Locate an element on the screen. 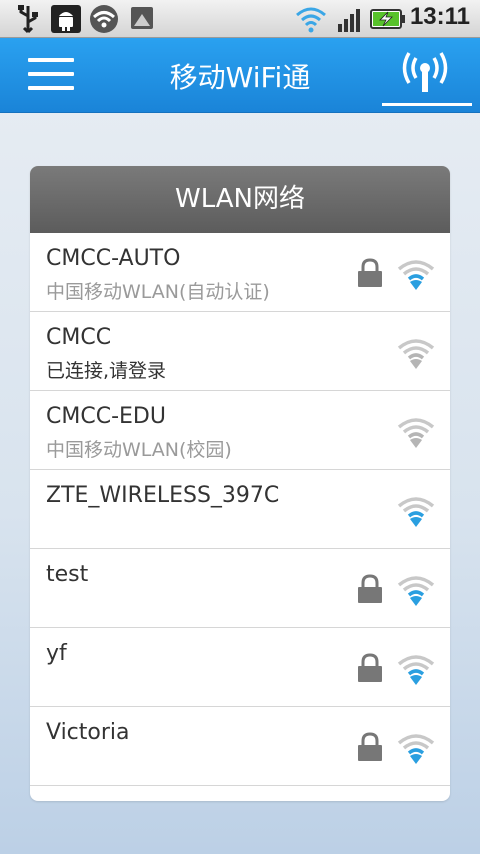 The width and height of the screenshot is (480, 854). network-row: Victoria is located at coordinates (240, 746).